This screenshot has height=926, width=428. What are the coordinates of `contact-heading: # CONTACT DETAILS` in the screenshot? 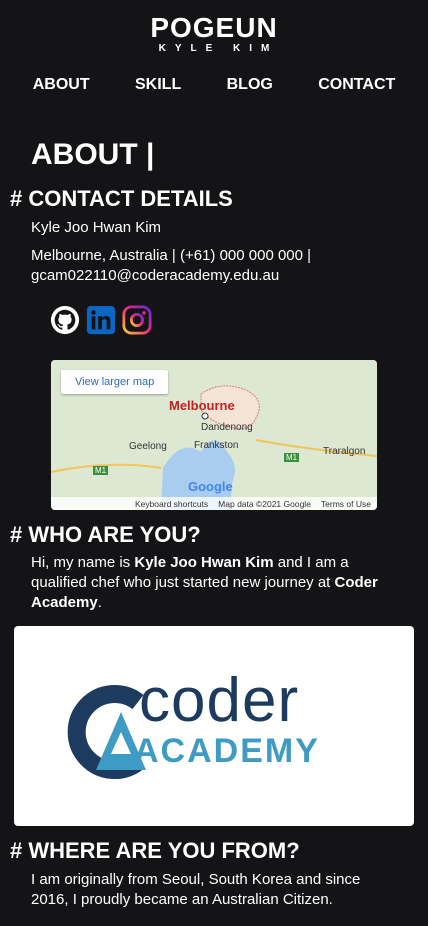 It's located at (121, 198).